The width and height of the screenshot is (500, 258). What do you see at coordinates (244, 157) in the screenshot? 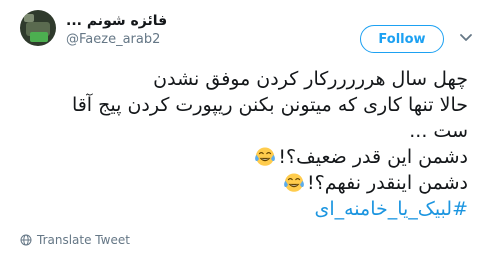
I see `tweet-line-with-emoji: دشمن این قدر ضعیف؟!` at bounding box center [244, 157].